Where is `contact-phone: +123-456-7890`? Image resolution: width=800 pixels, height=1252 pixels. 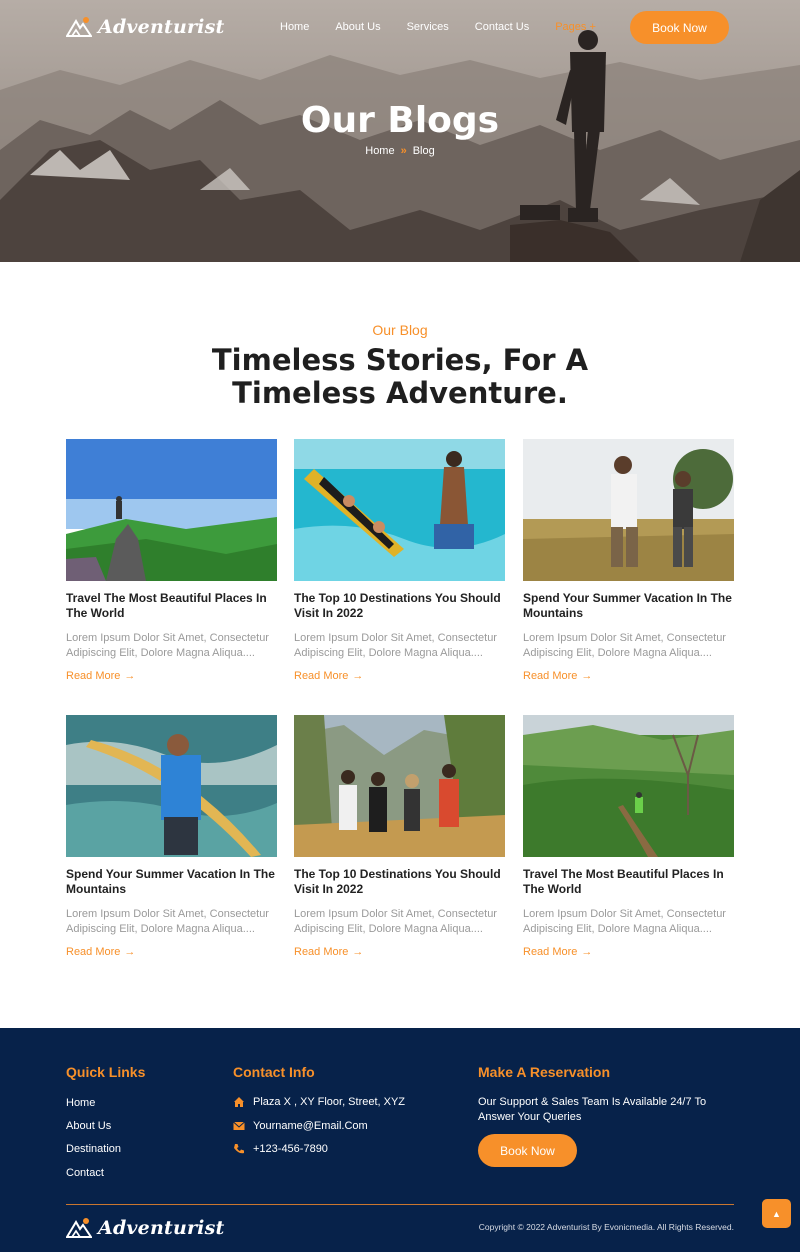
contact-phone: +123-456-7890 is located at coordinates (280, 1149).